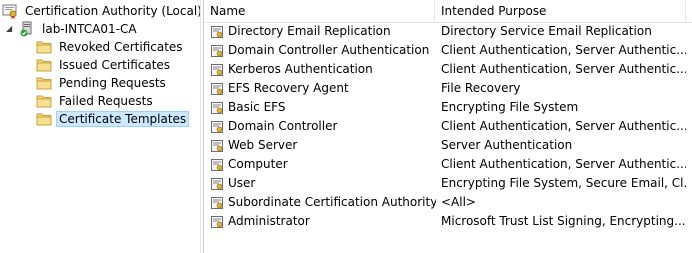 This screenshot has width=692, height=253. I want to click on intended-purpose: <All>, so click(458, 202).